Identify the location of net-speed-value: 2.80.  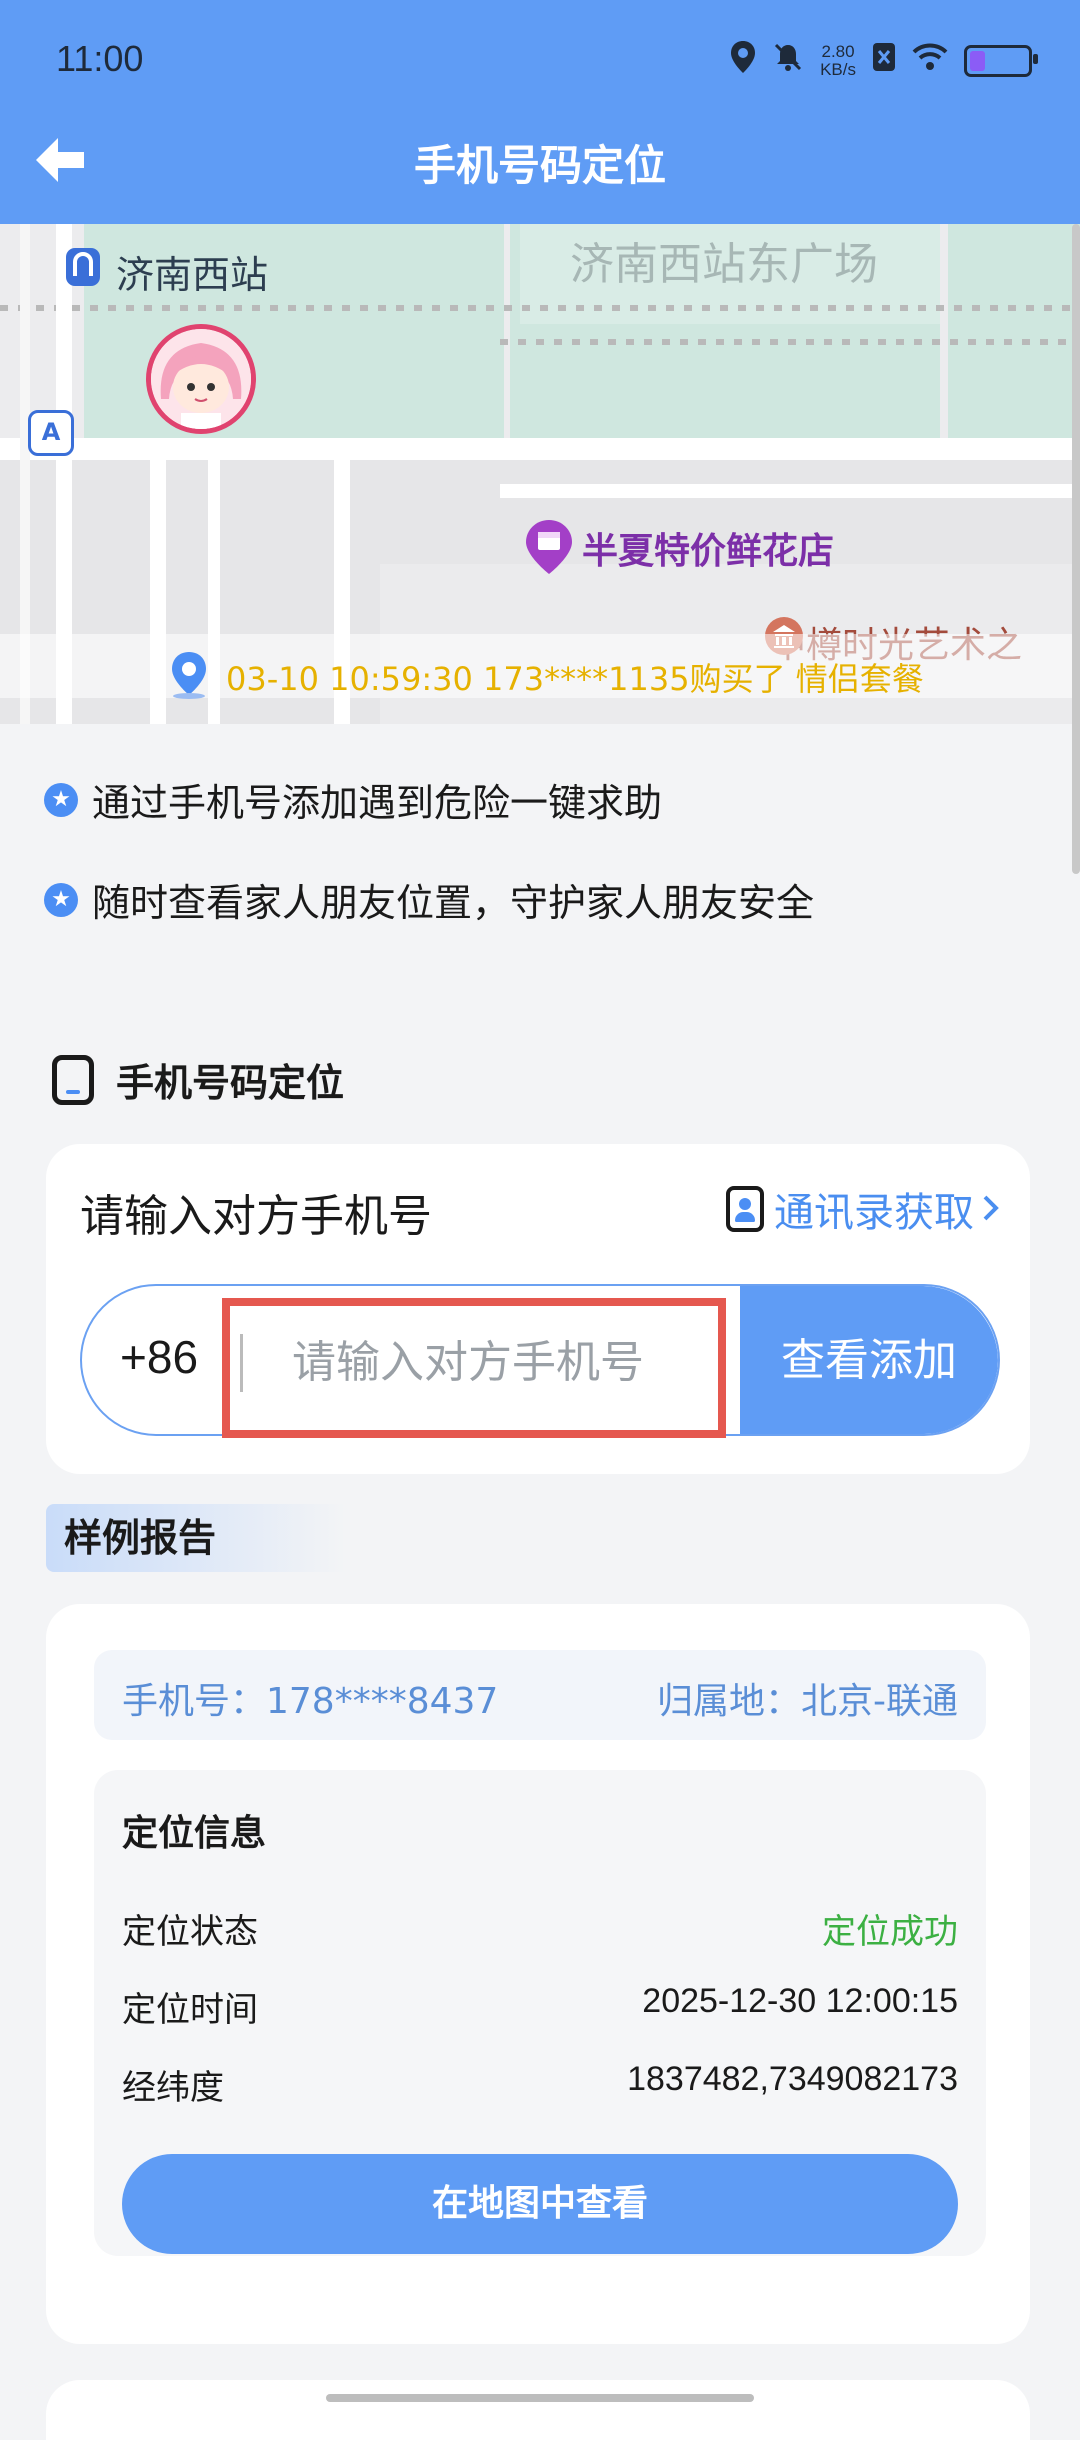
(838, 51).